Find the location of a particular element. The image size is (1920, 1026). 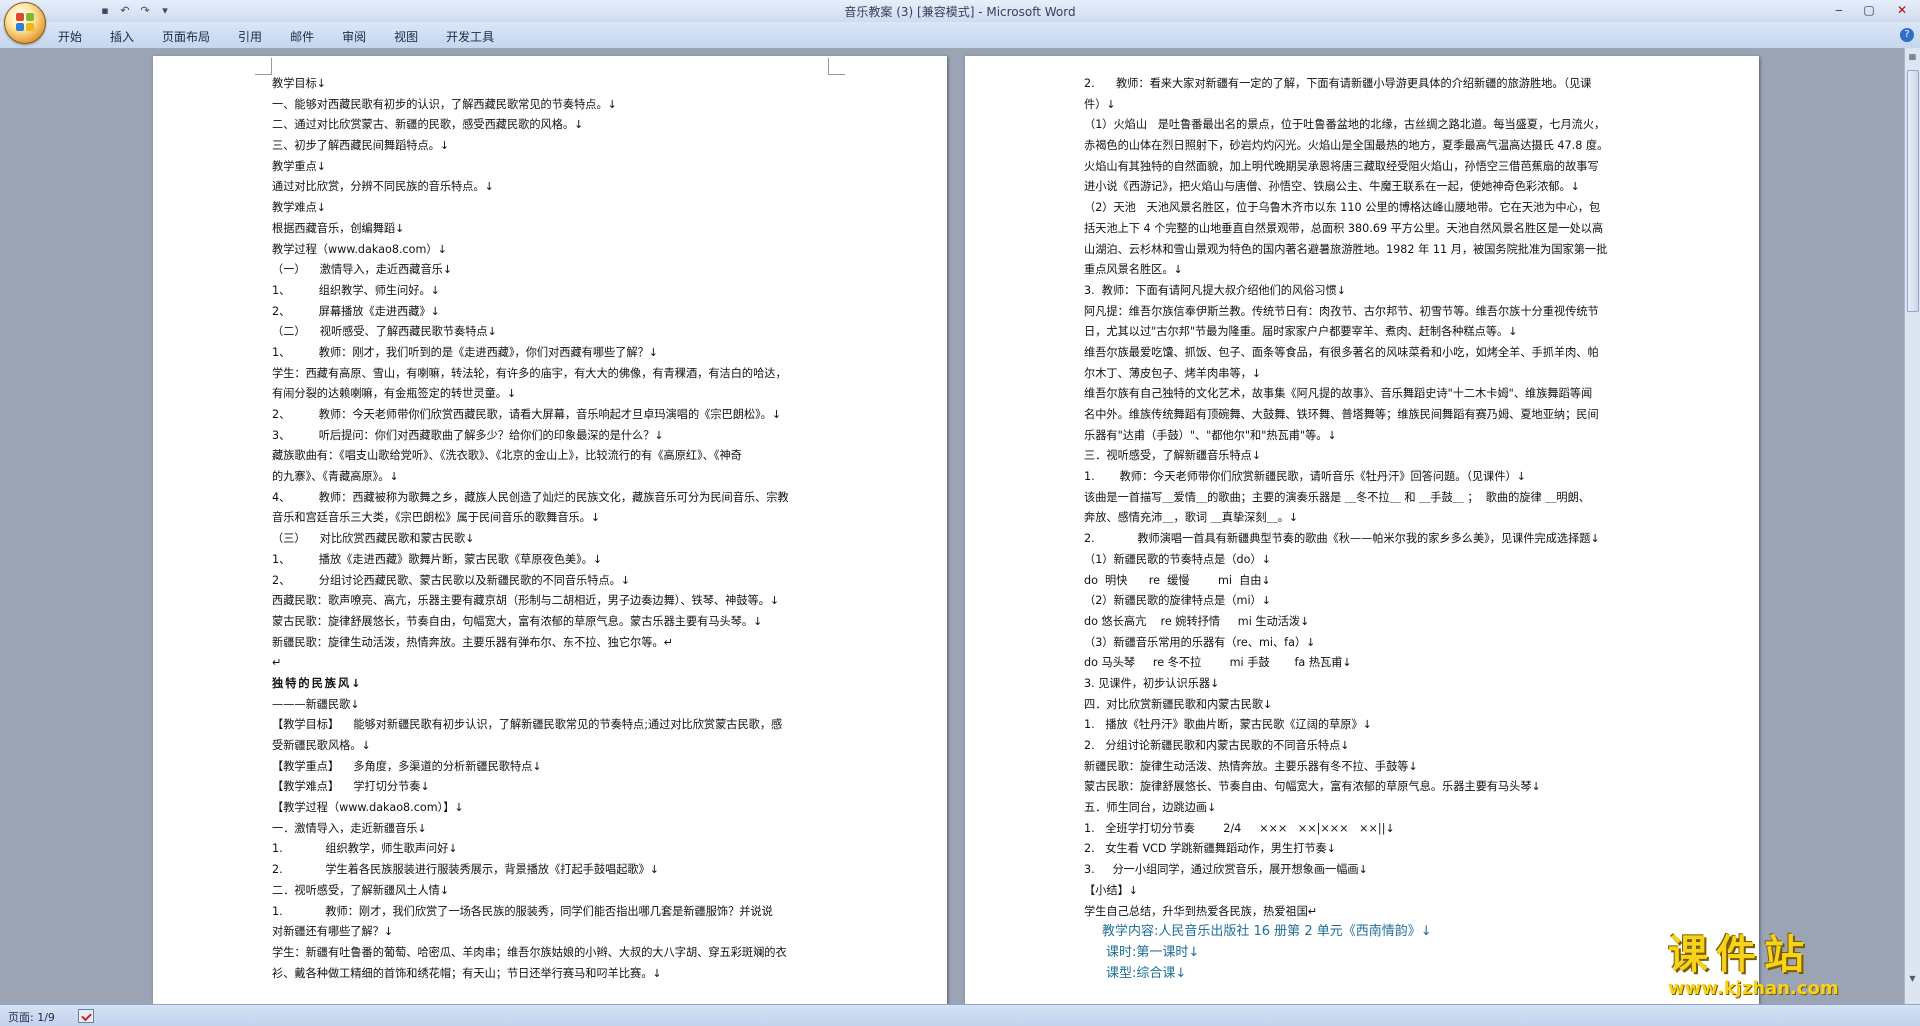

text-line: 新疆民歌：旋律生动活泼、热情奔放。主要乐器有冬不拉、手鼓等↓ is located at coordinates (1251, 766).